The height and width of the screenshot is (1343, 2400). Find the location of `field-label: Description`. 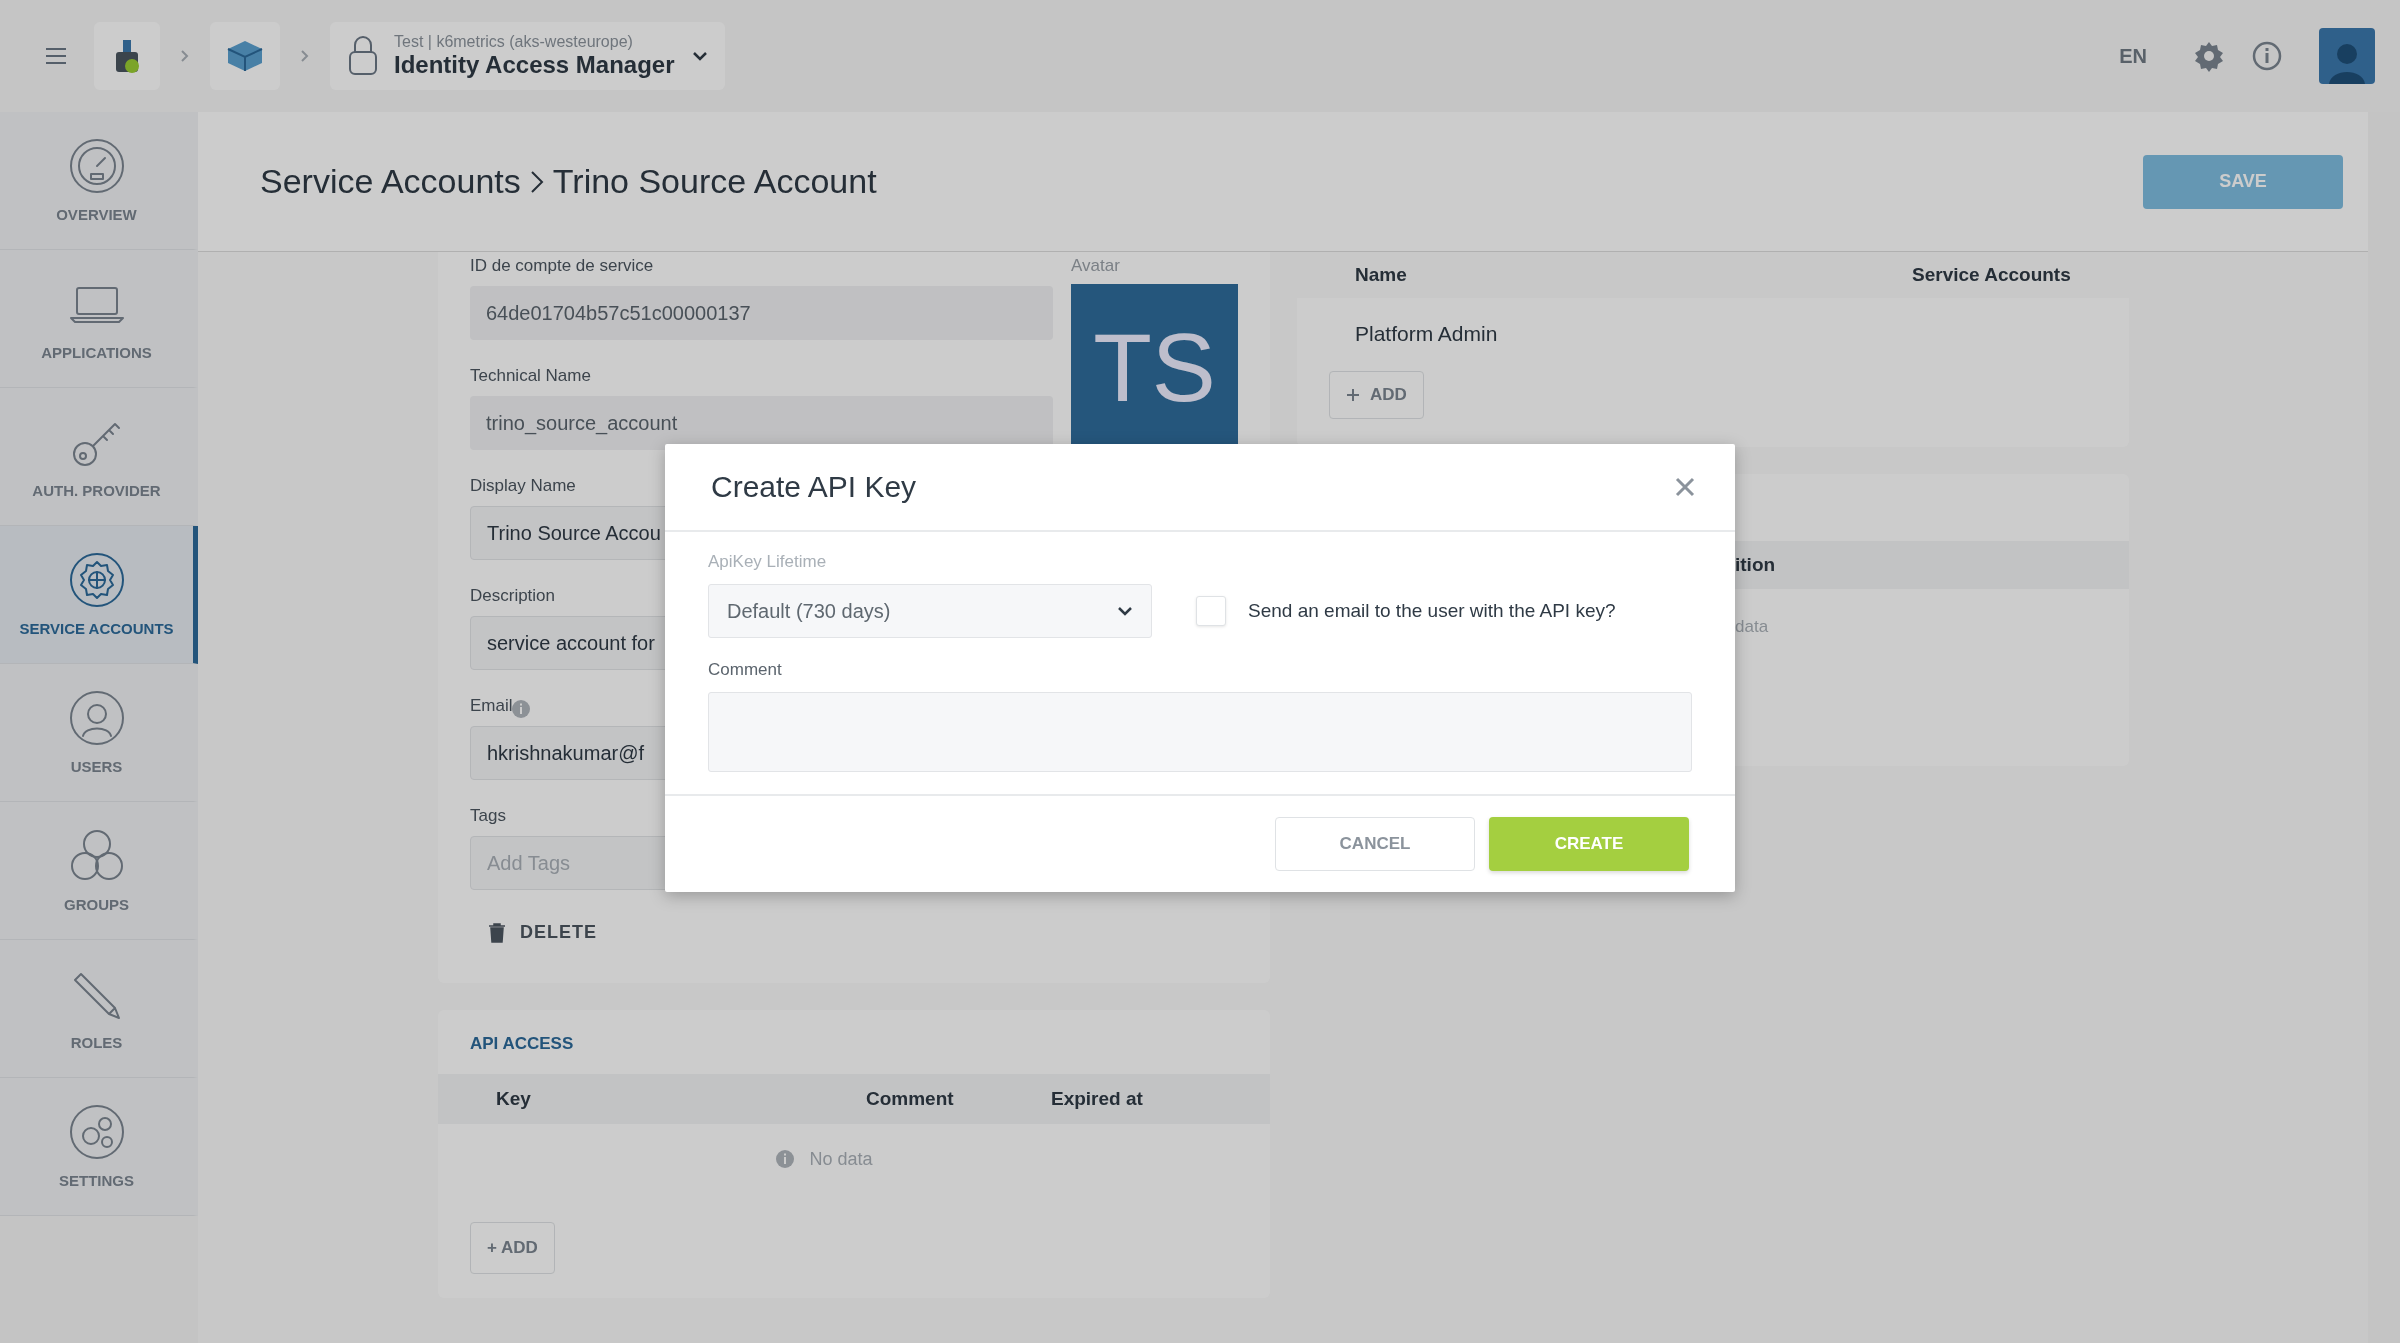

field-label: Description is located at coordinates (513, 596).